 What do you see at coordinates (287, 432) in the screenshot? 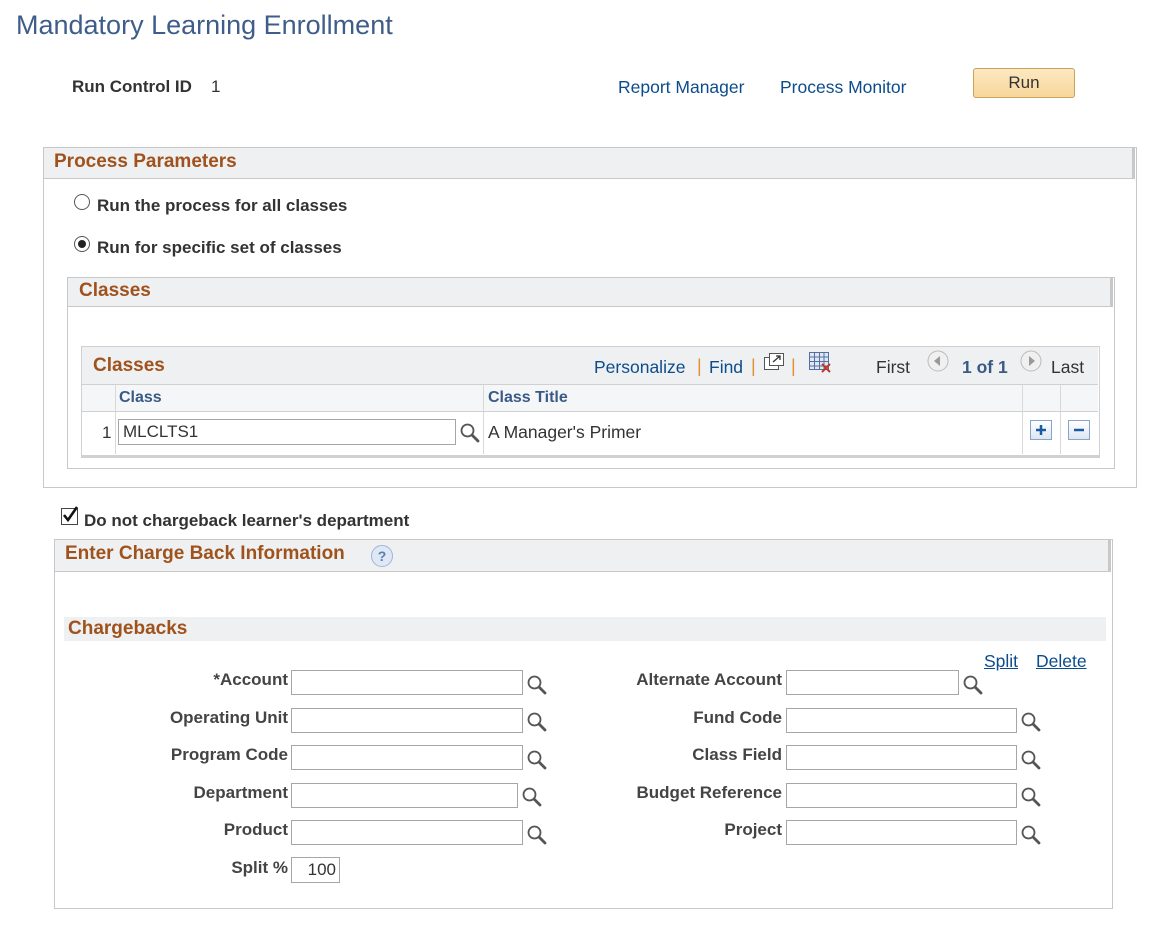
I see `class-input` at bounding box center [287, 432].